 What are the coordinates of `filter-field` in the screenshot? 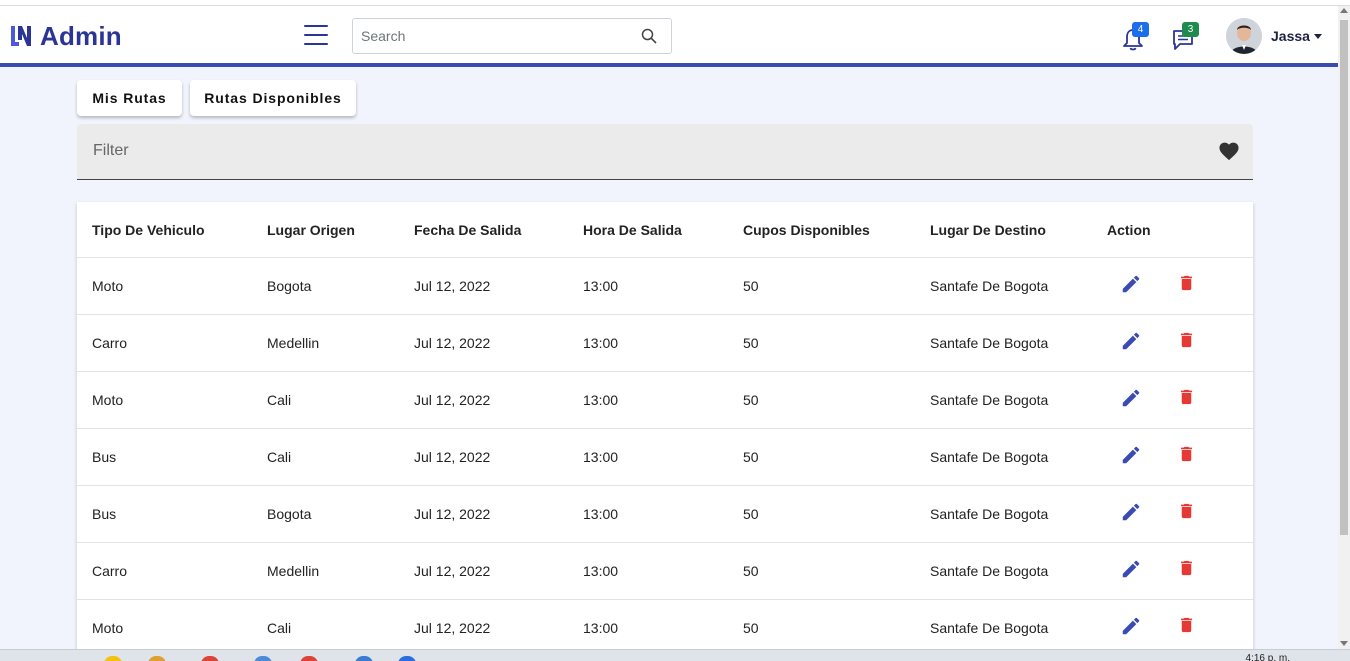 It's located at (665, 152).